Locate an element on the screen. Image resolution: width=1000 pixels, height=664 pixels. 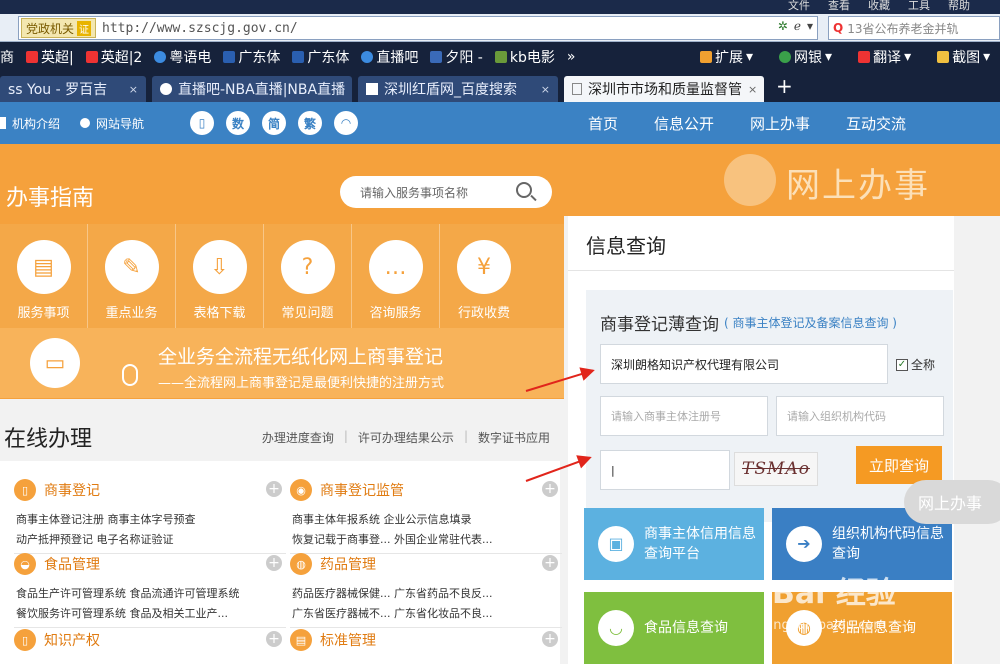
extensions-button: 扩展 ▾ is located at coordinates (726, 57).